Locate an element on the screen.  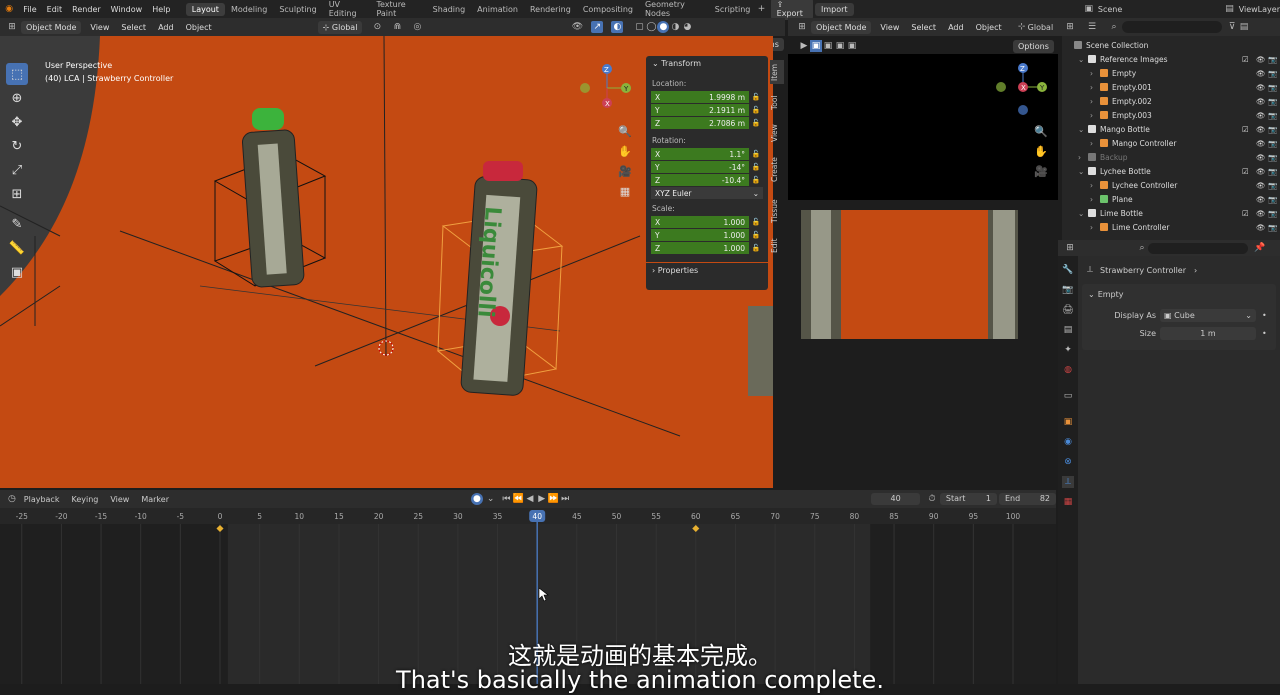
display-mode-icon: ☰ is located at coordinates (1092, 27).